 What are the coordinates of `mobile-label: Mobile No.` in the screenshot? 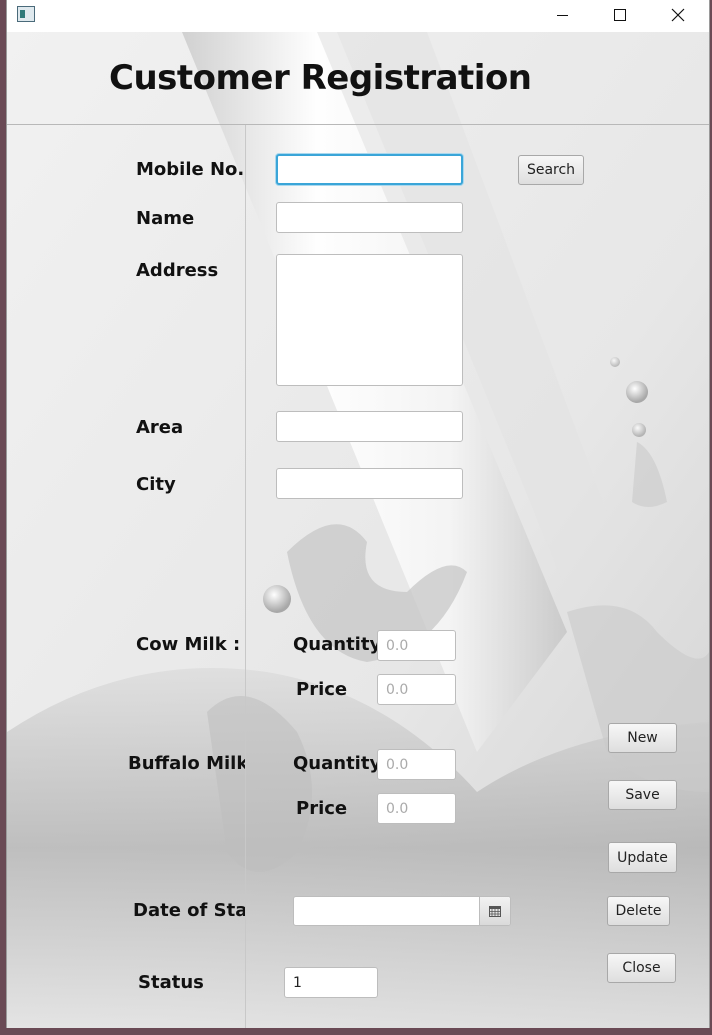 It's located at (190, 169).